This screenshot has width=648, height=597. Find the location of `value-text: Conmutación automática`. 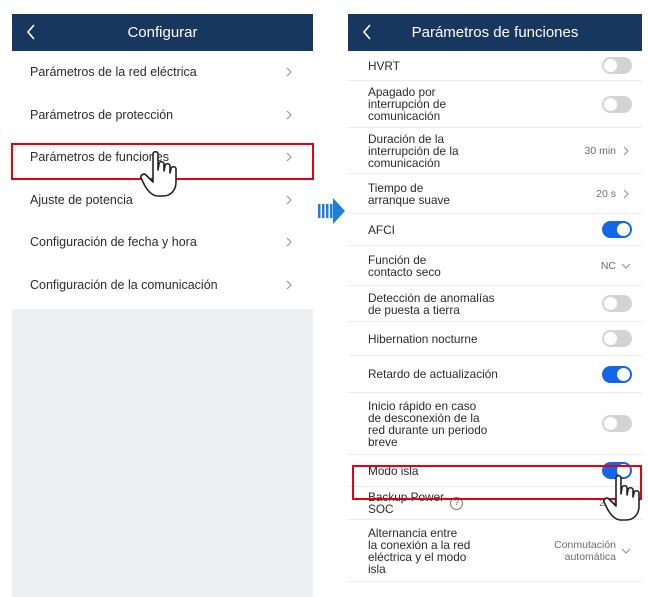

value-text: Conmutación automática is located at coordinates (585, 550).